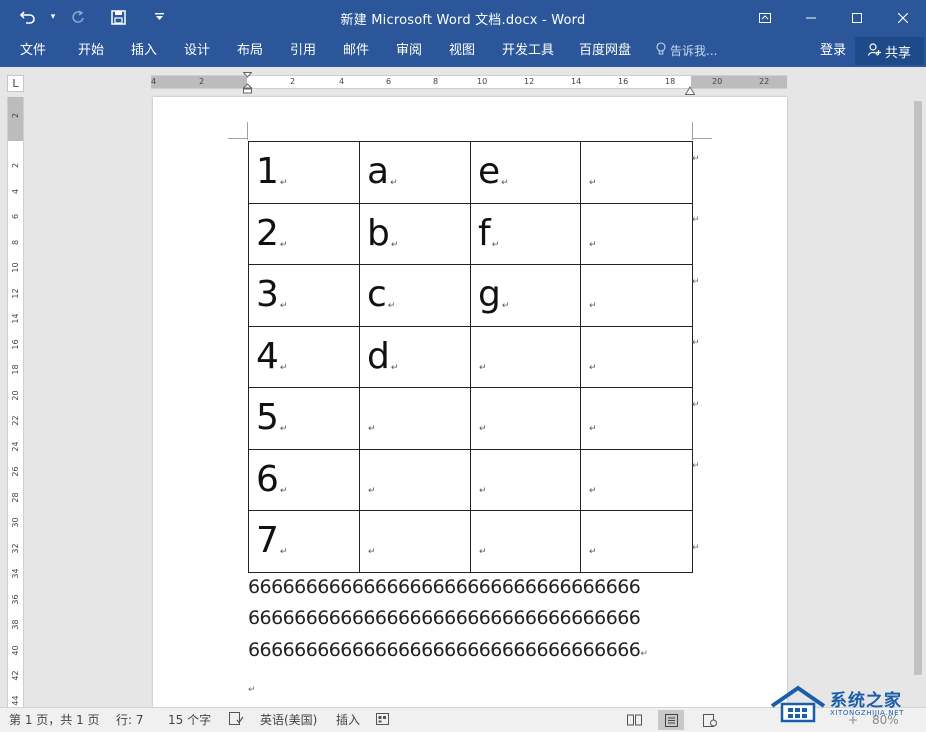 The image size is (926, 732). Describe the element at coordinates (889, 51) in the screenshot. I see `share-button: 共享` at that location.